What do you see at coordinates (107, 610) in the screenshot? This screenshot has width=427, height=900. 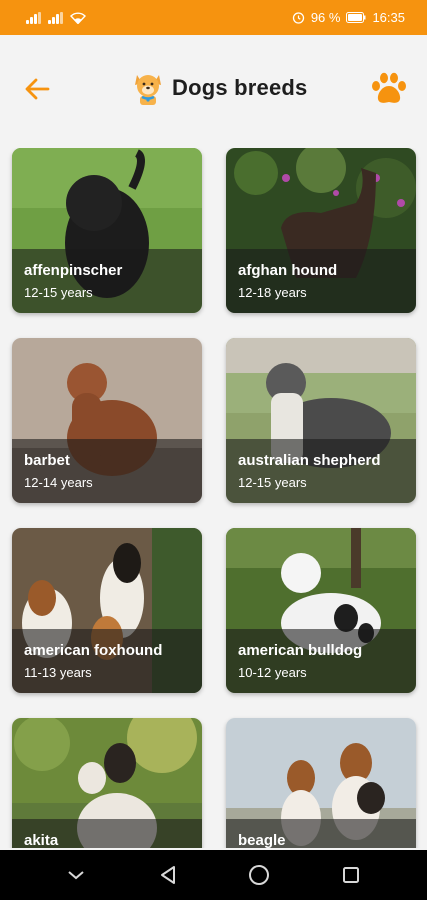 I see `breed-card-american-foxhound: american foxhound 11-13 years` at bounding box center [107, 610].